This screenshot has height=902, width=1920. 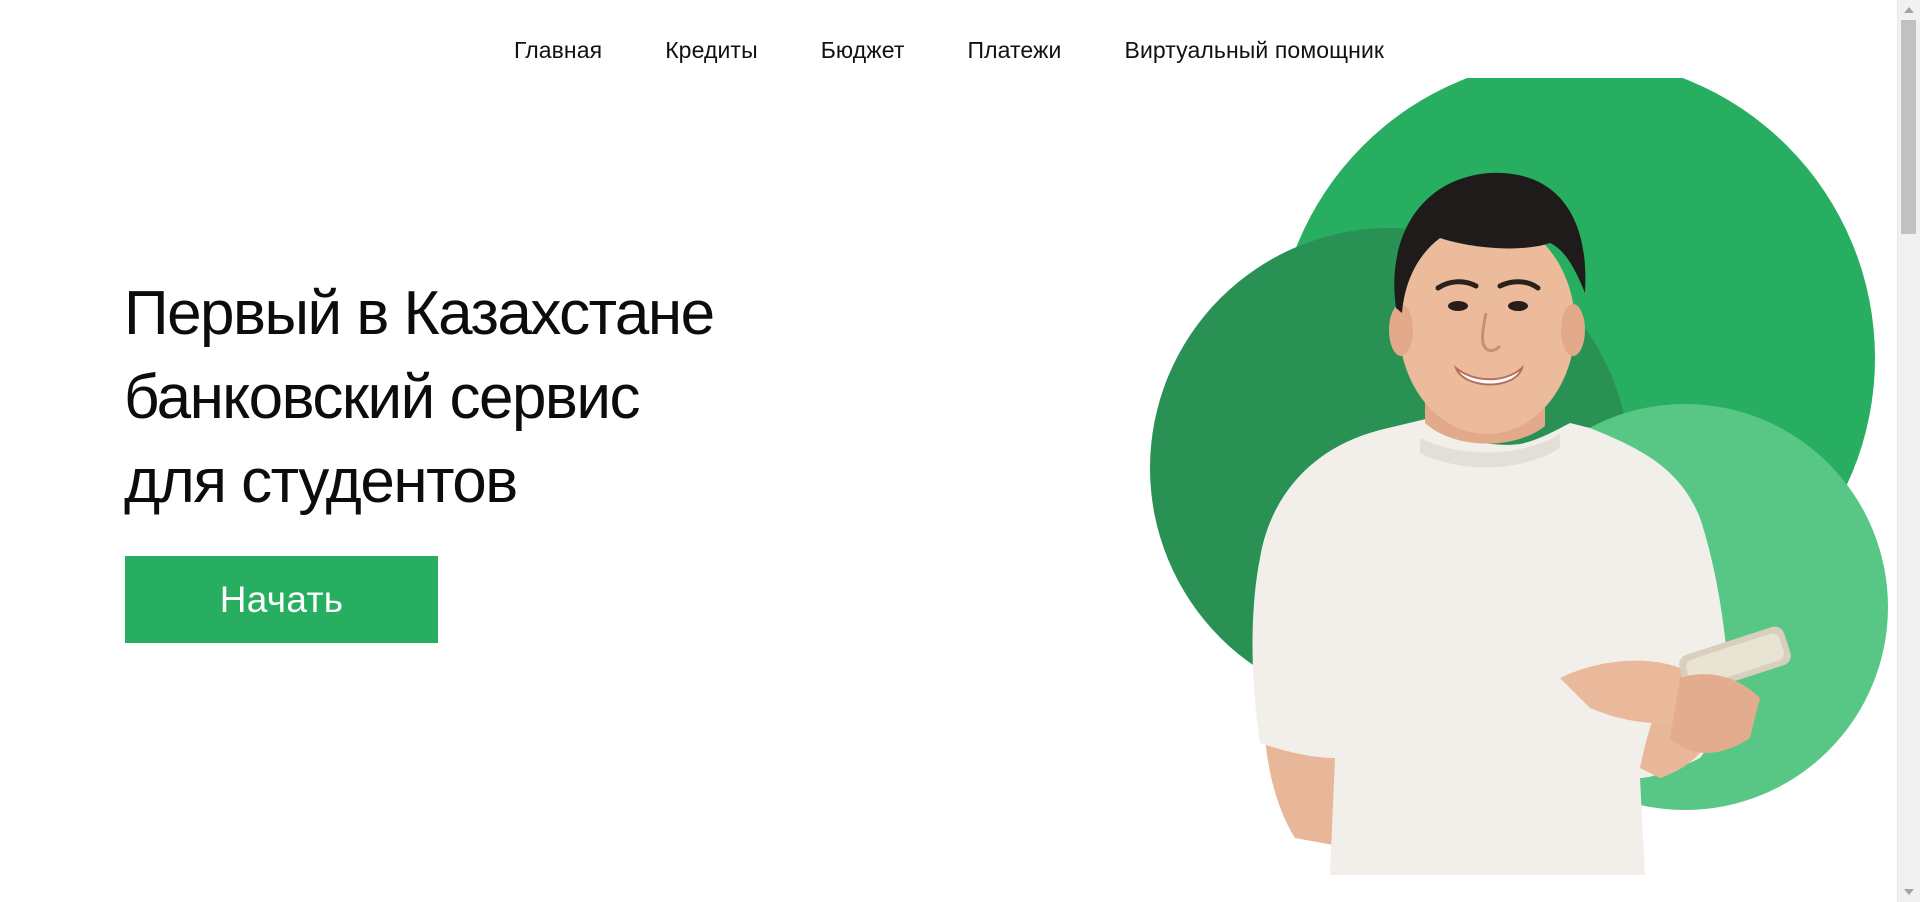 What do you see at coordinates (281, 599) in the screenshot?
I see `start-button: Начать` at bounding box center [281, 599].